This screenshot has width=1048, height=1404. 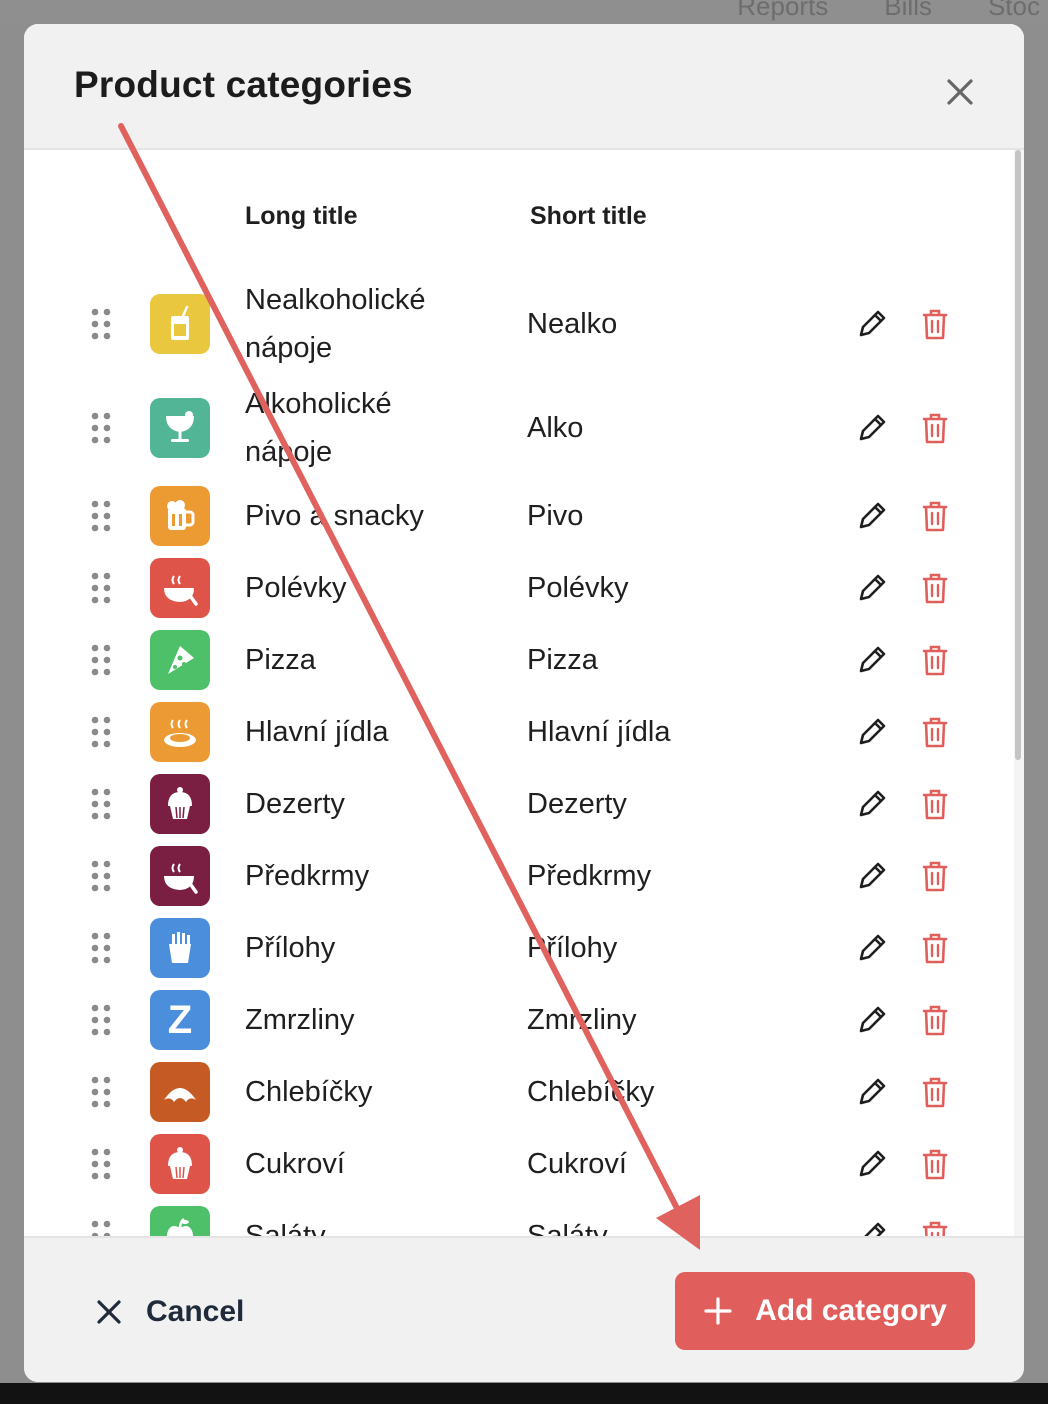 I want to click on category-short-title: Předkrmy, so click(x=589, y=876).